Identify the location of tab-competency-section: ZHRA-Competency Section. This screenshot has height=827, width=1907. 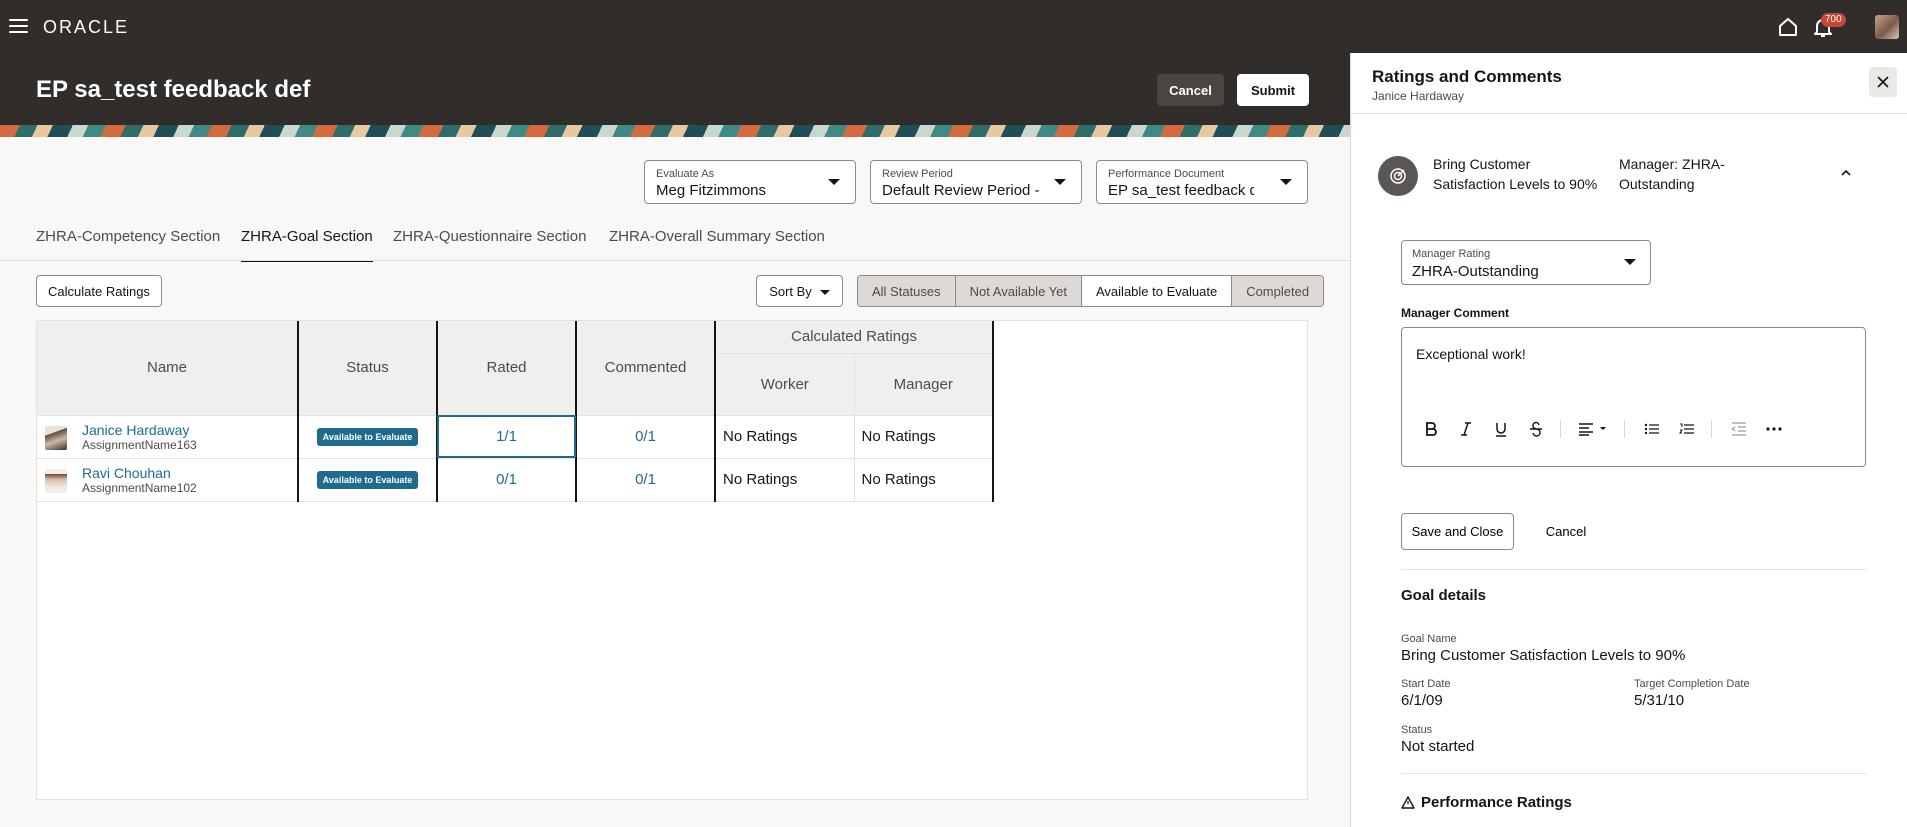
(128, 244).